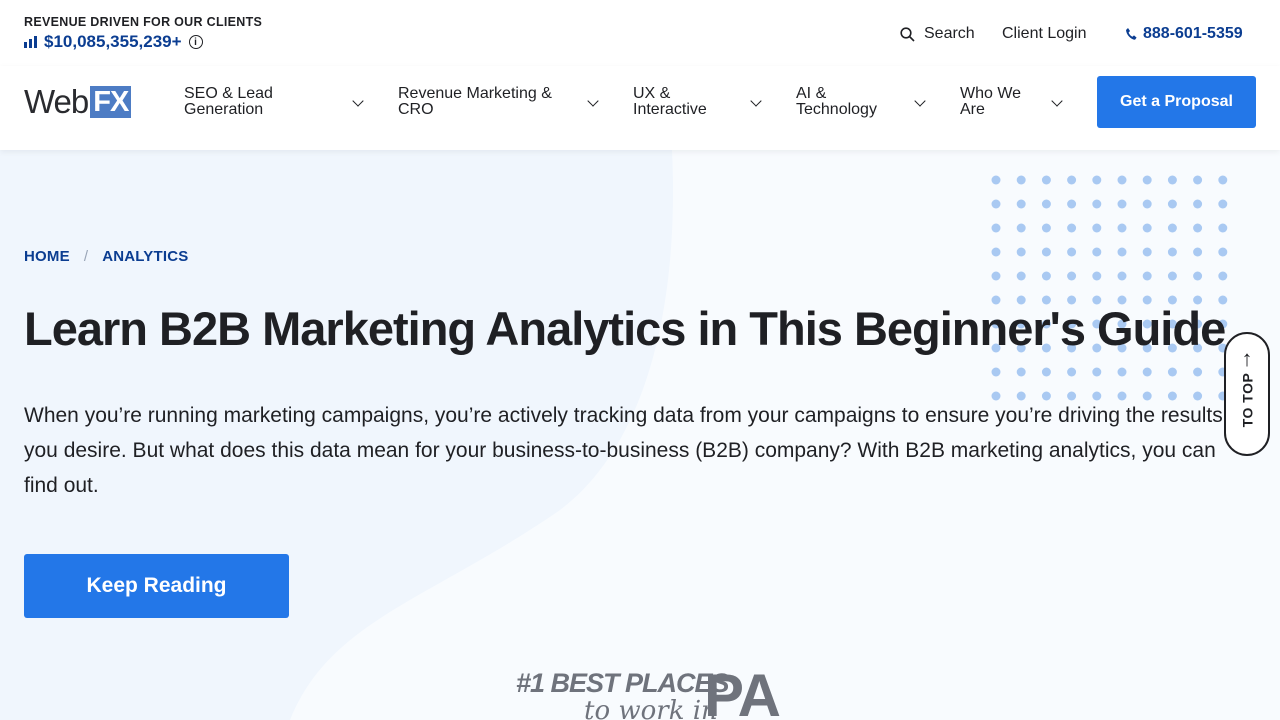 This screenshot has height=720, width=1280. What do you see at coordinates (1131, 34) in the screenshot?
I see `phone-icon` at bounding box center [1131, 34].